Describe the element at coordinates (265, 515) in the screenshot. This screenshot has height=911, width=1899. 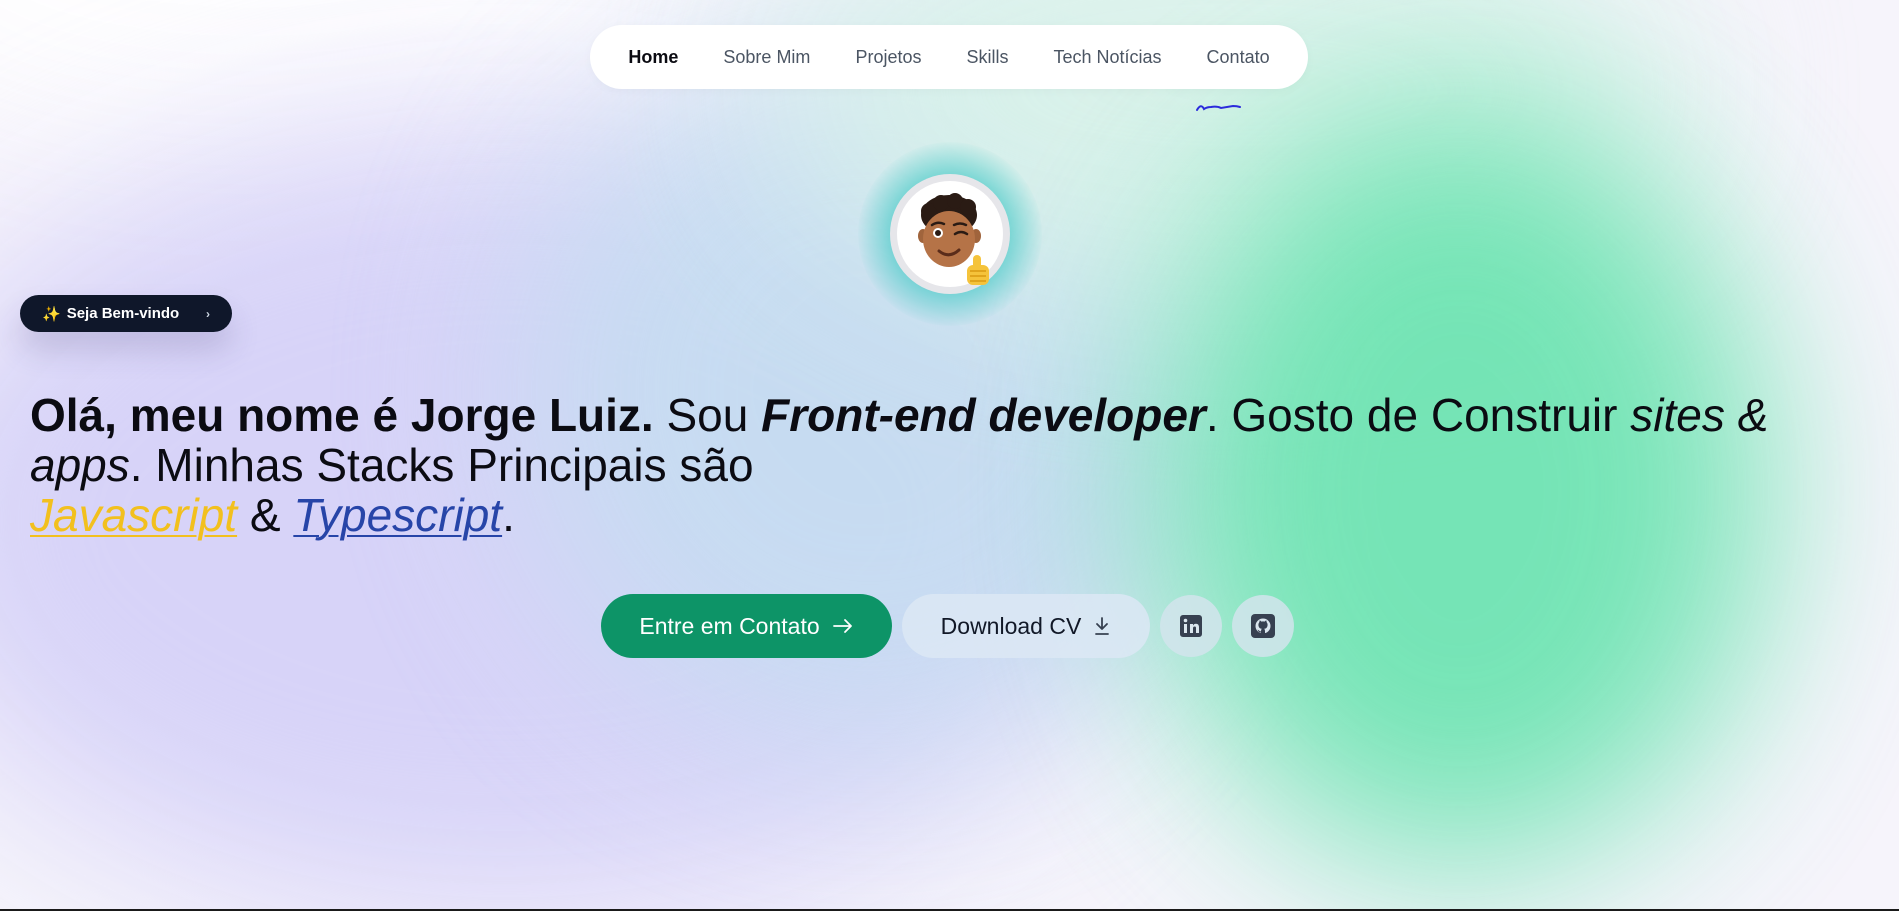
I see `hero-ampersand: &` at that location.